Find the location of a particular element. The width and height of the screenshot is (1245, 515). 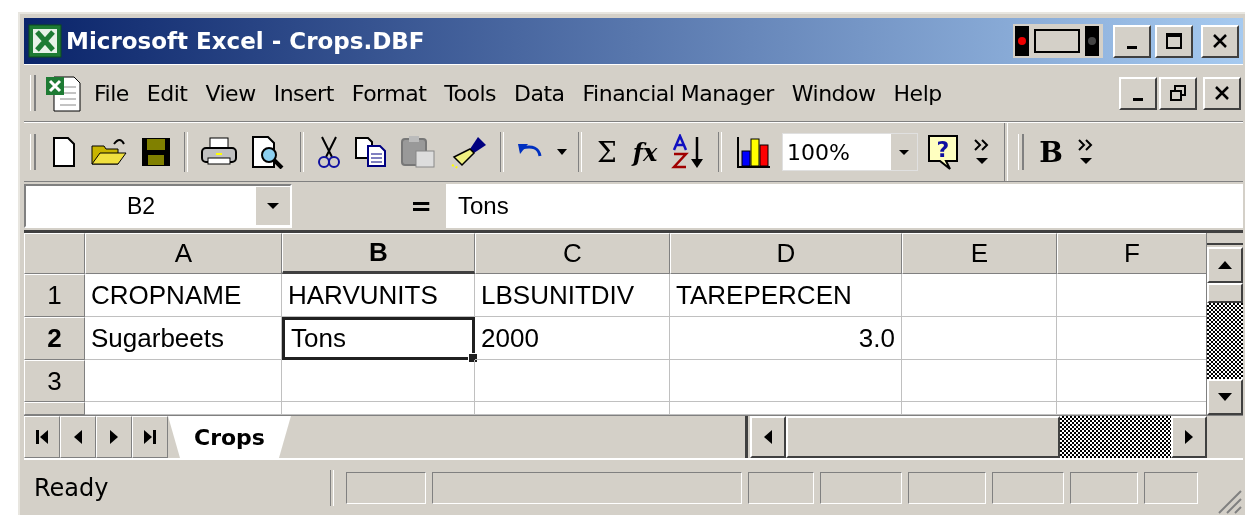

first-sheet-button is located at coordinates (42, 437).